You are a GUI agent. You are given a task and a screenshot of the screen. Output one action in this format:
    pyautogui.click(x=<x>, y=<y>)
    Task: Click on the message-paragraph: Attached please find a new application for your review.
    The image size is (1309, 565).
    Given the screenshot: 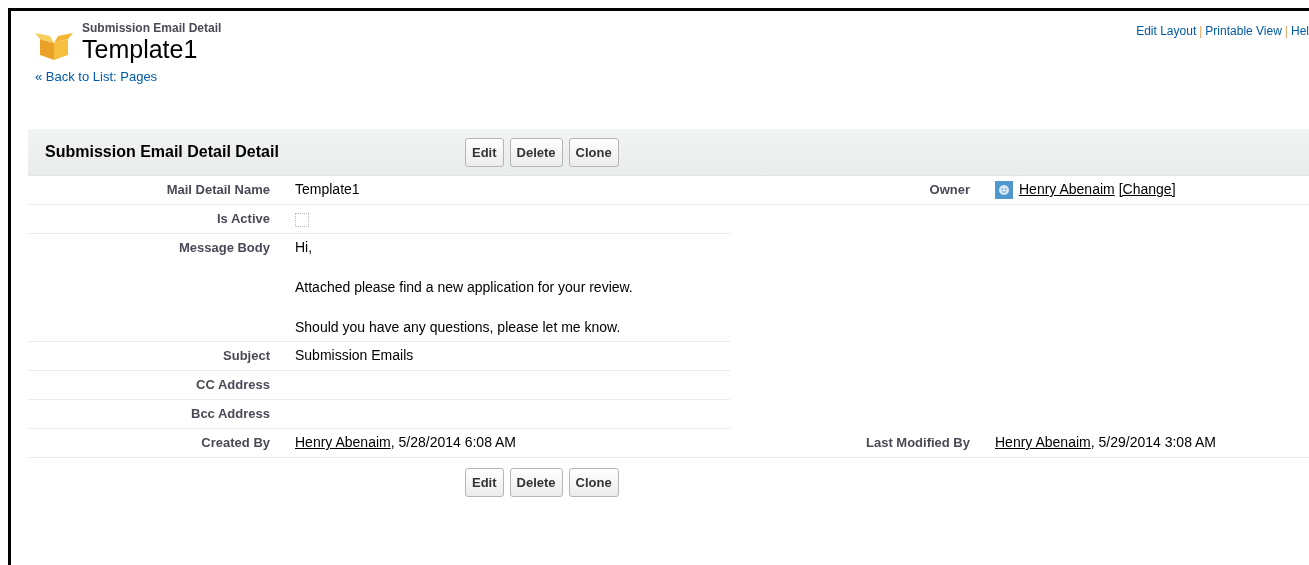 What is the action you would take?
    pyautogui.click(x=464, y=287)
    